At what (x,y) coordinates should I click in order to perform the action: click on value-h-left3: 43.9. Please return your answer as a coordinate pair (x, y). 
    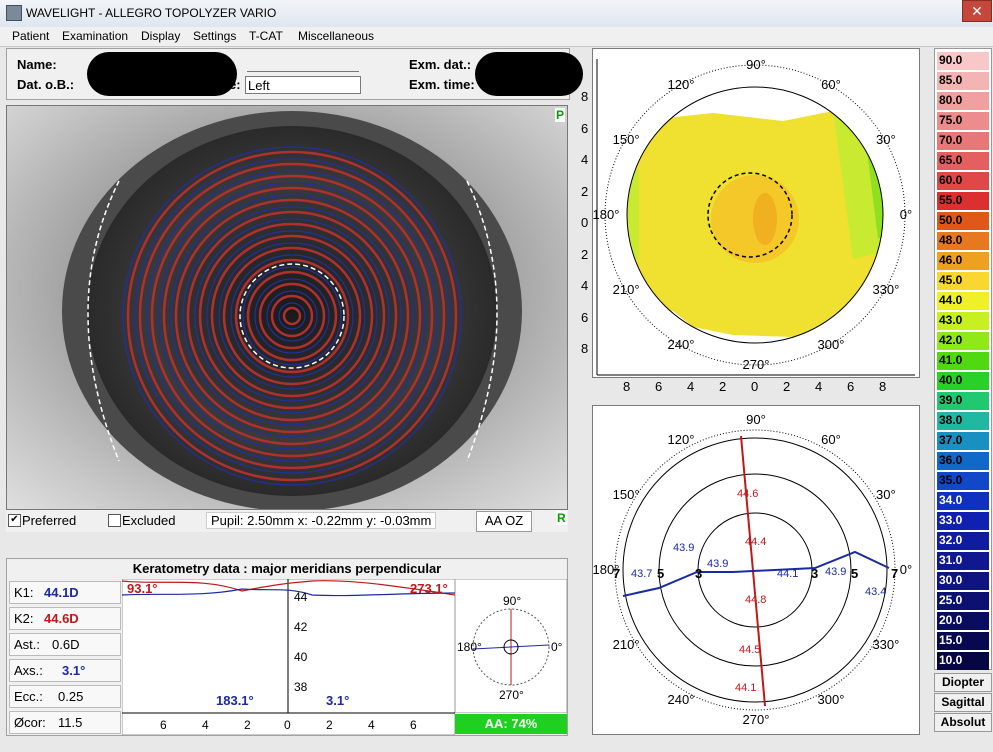
    Looking at the image, I should click on (718, 564).